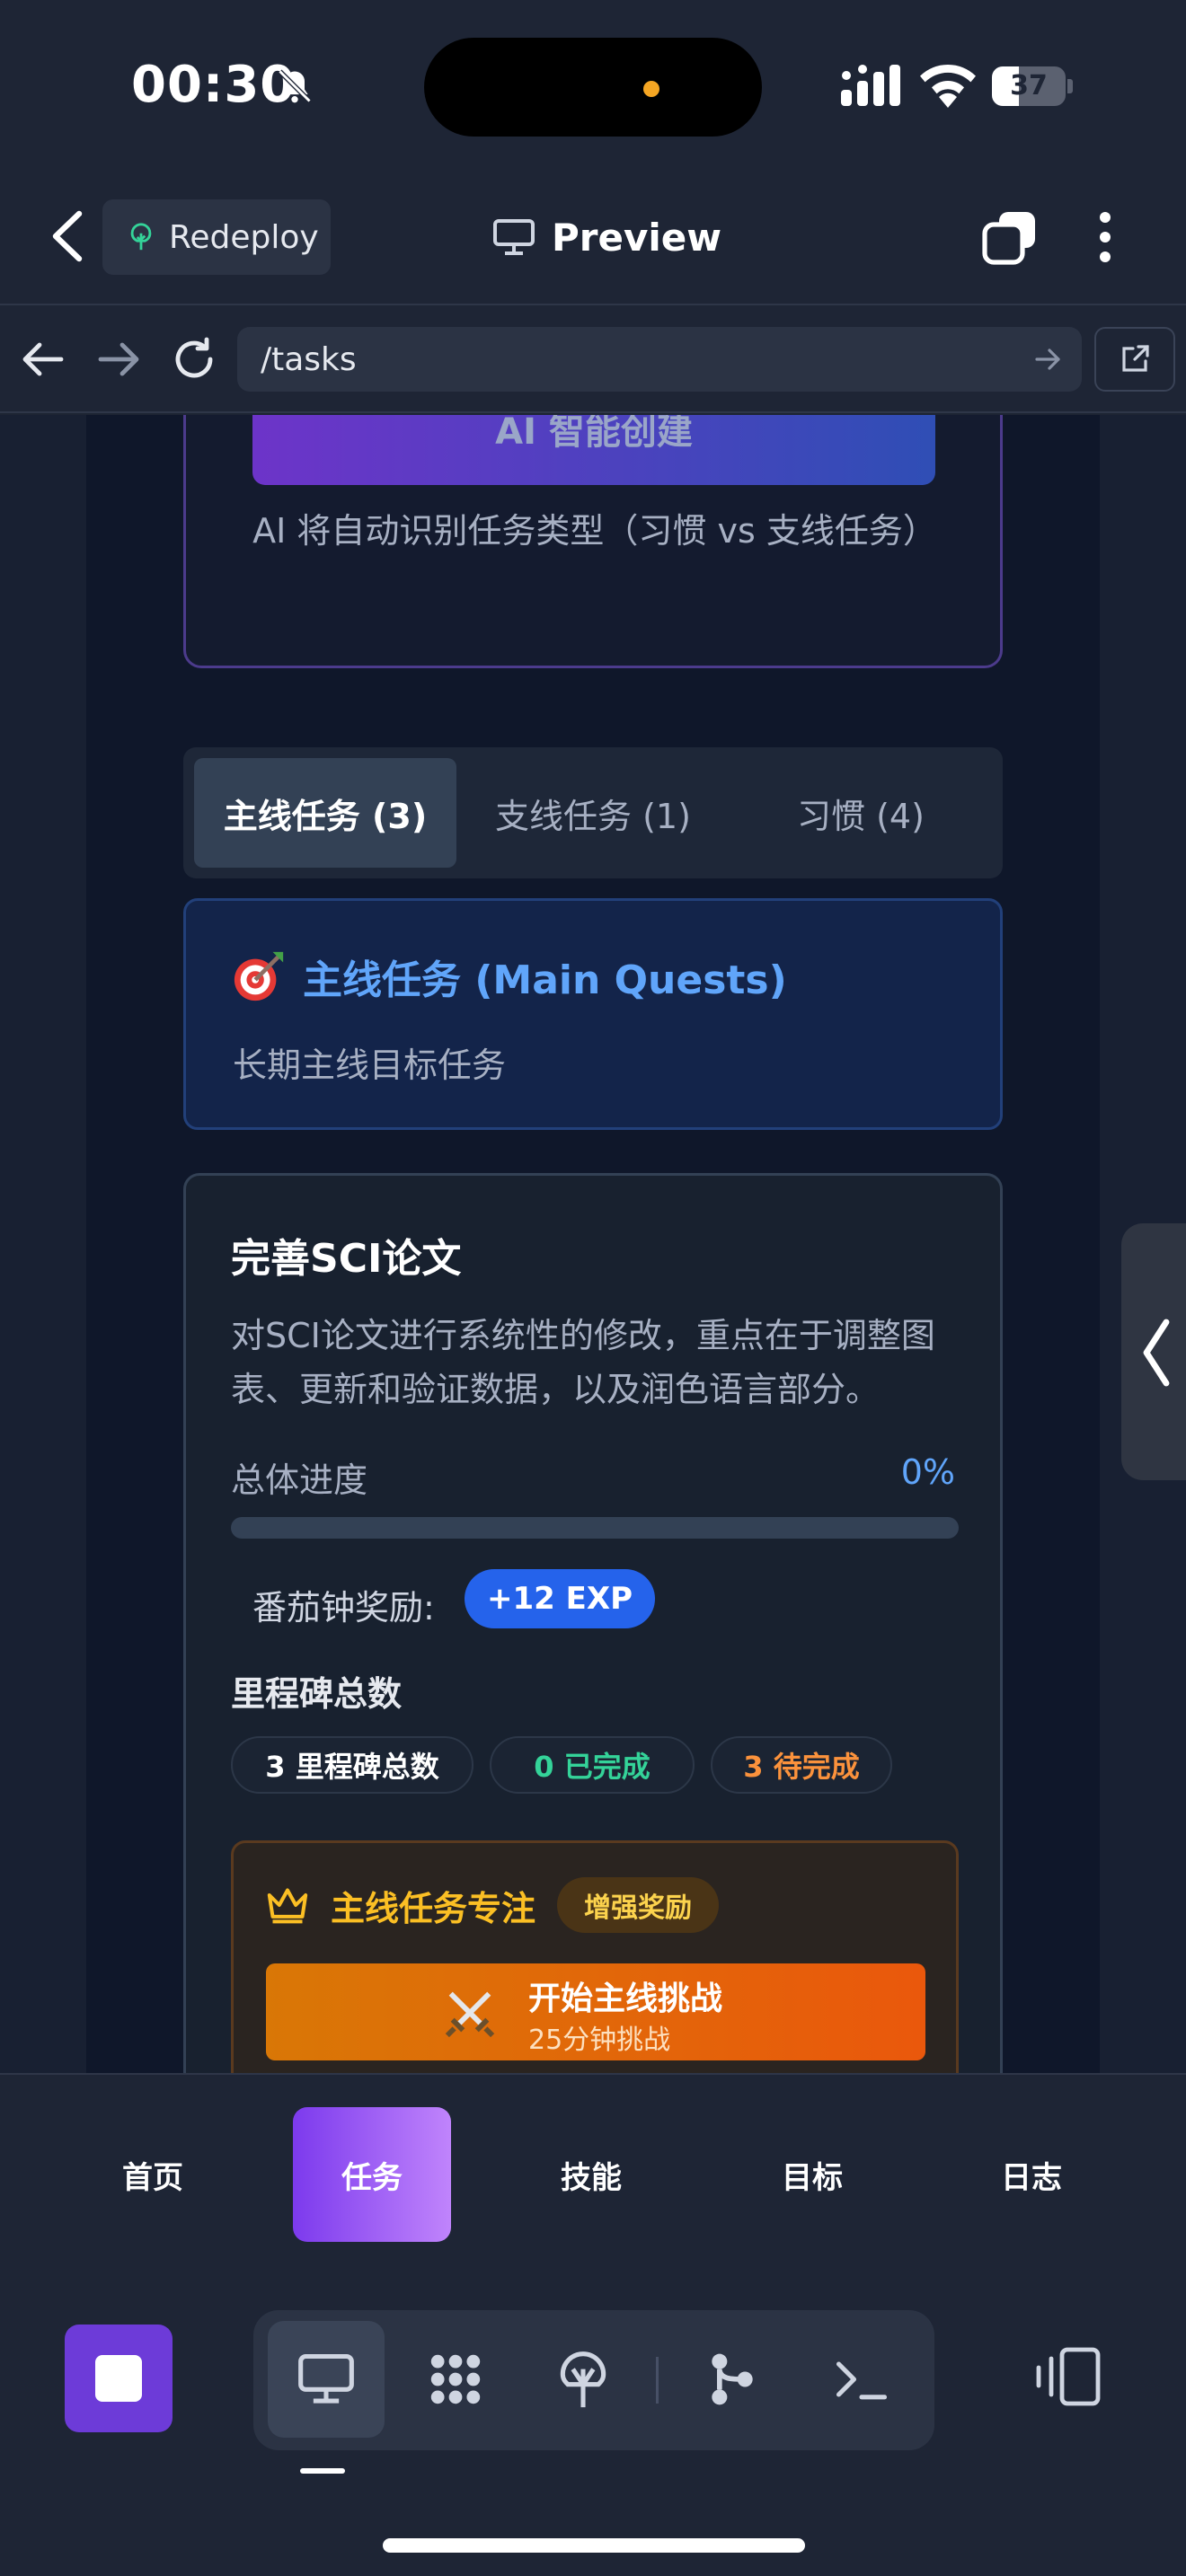  I want to click on start-main-challenge-button: 开始主线挑战 25分钟挑战, so click(595, 2011).